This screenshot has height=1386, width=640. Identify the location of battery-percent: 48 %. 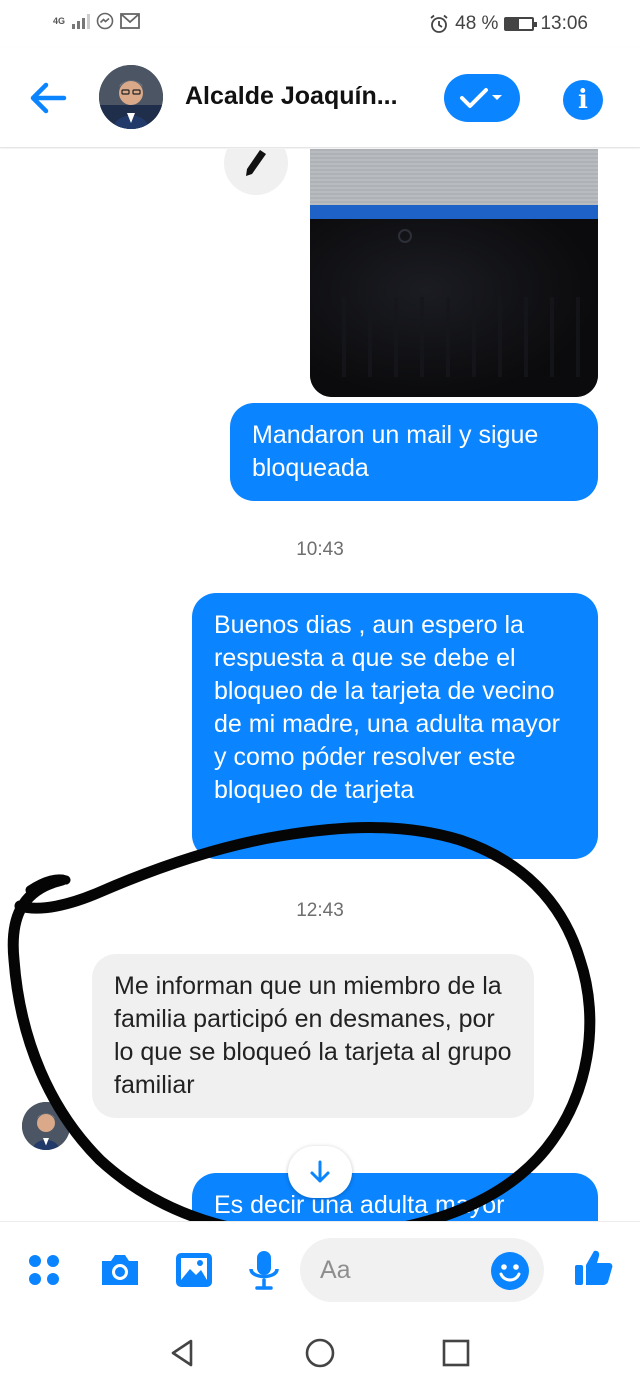
(477, 23).